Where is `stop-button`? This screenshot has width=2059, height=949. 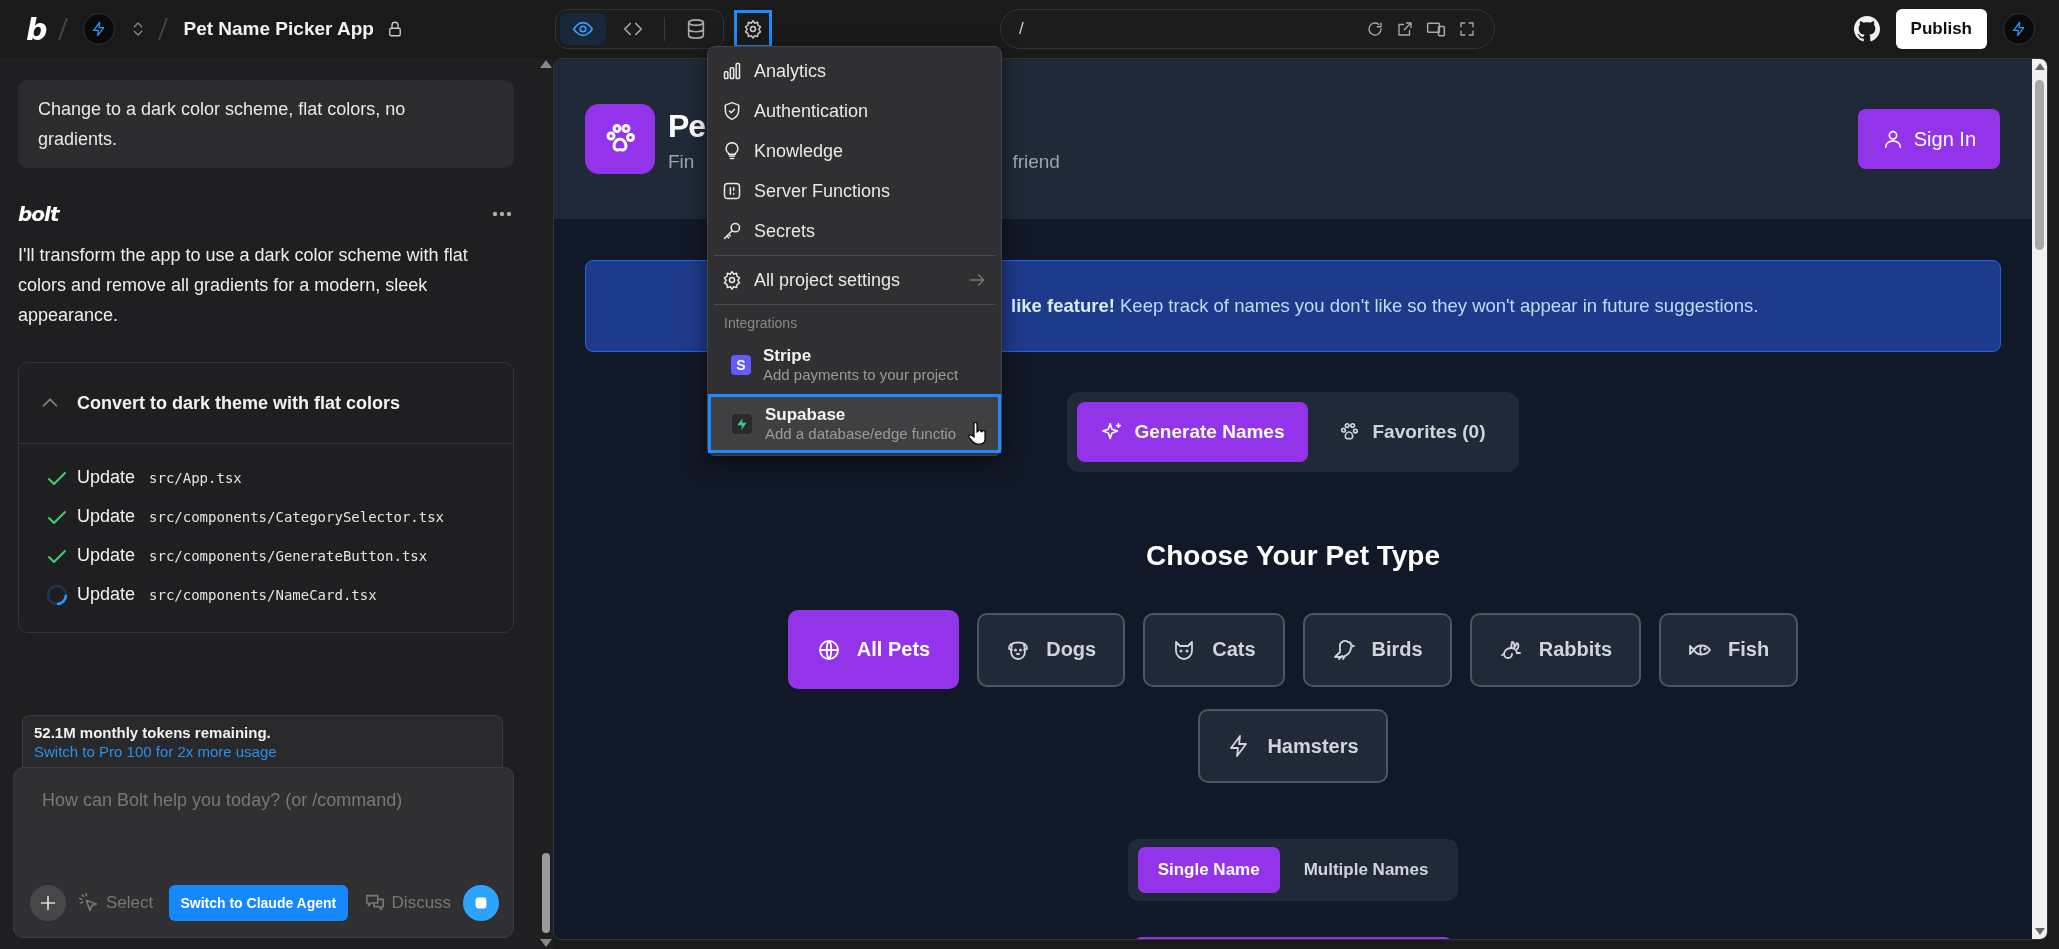
stop-button is located at coordinates (481, 903).